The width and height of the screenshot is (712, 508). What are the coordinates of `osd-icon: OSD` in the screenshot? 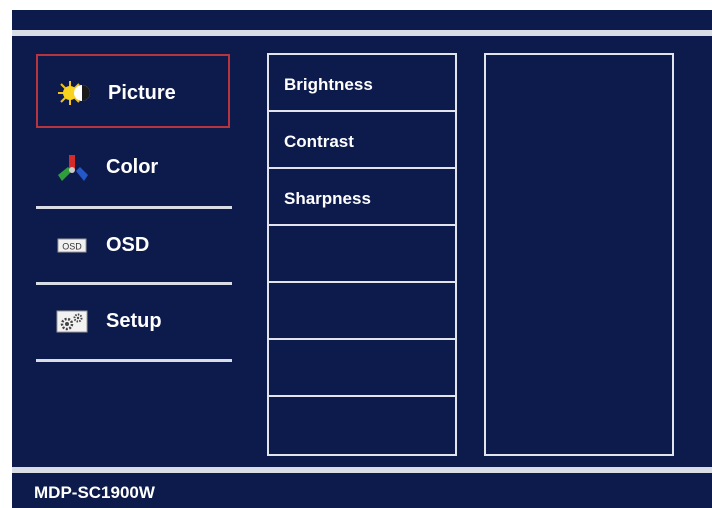 It's located at (73, 245).